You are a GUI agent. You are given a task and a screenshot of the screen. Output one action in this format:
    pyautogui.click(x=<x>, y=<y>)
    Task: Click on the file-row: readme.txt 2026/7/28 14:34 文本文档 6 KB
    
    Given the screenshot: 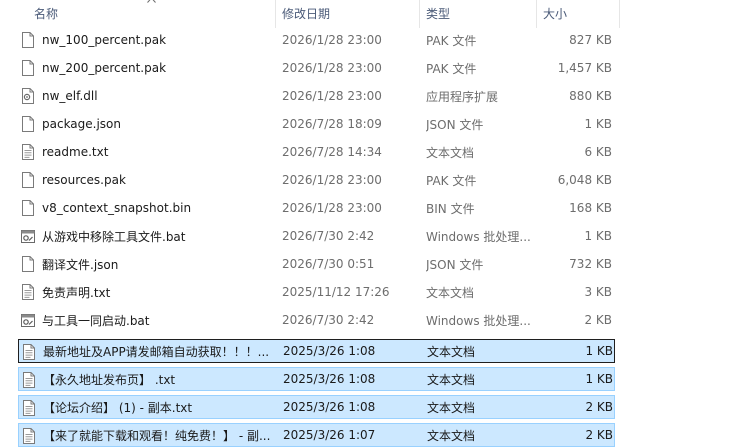 What is the action you would take?
    pyautogui.click(x=316, y=152)
    